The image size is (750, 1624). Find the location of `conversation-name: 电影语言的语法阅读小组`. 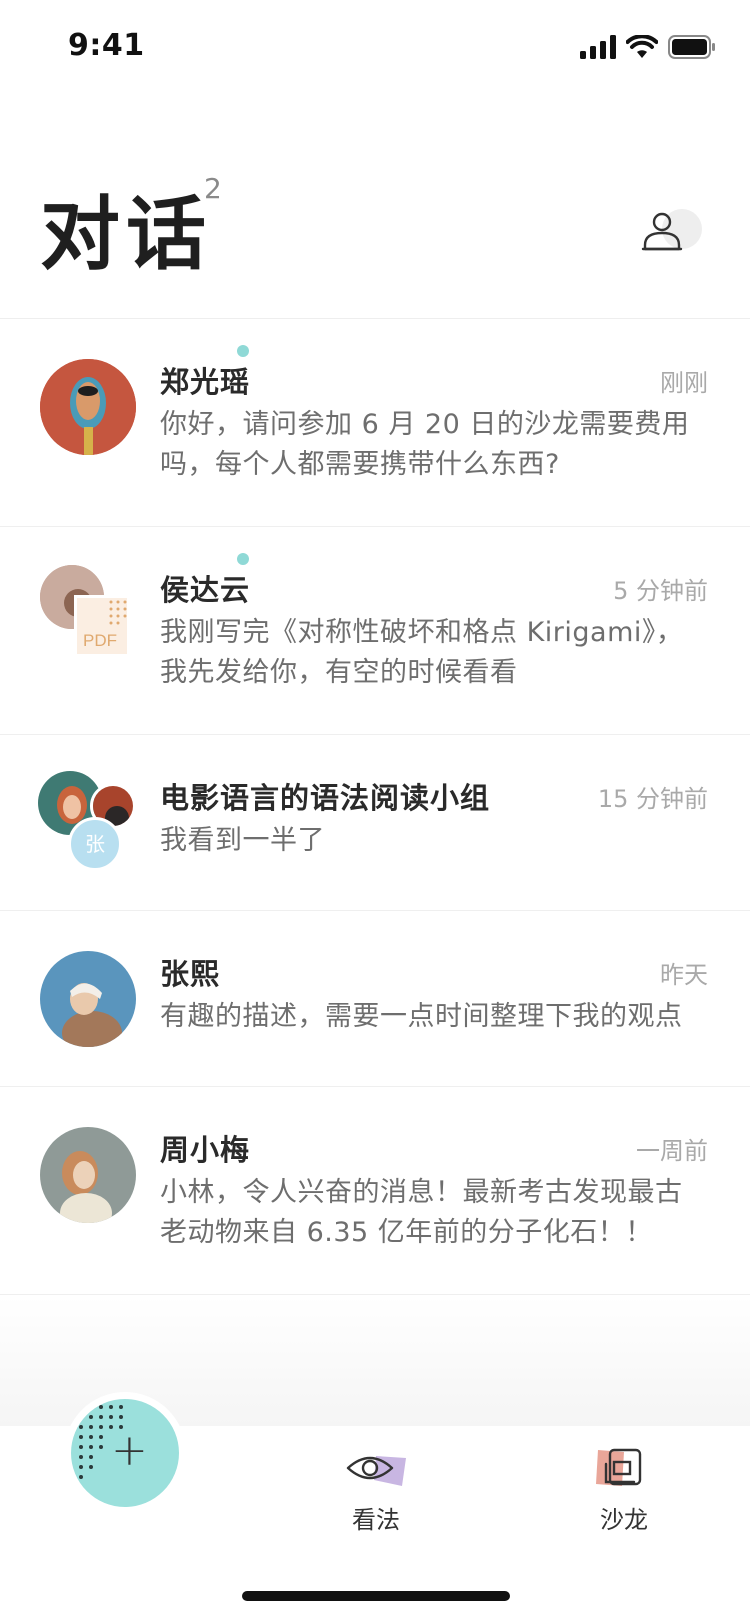

conversation-name: 电影语言的语法阅读小组 is located at coordinates (325, 798).